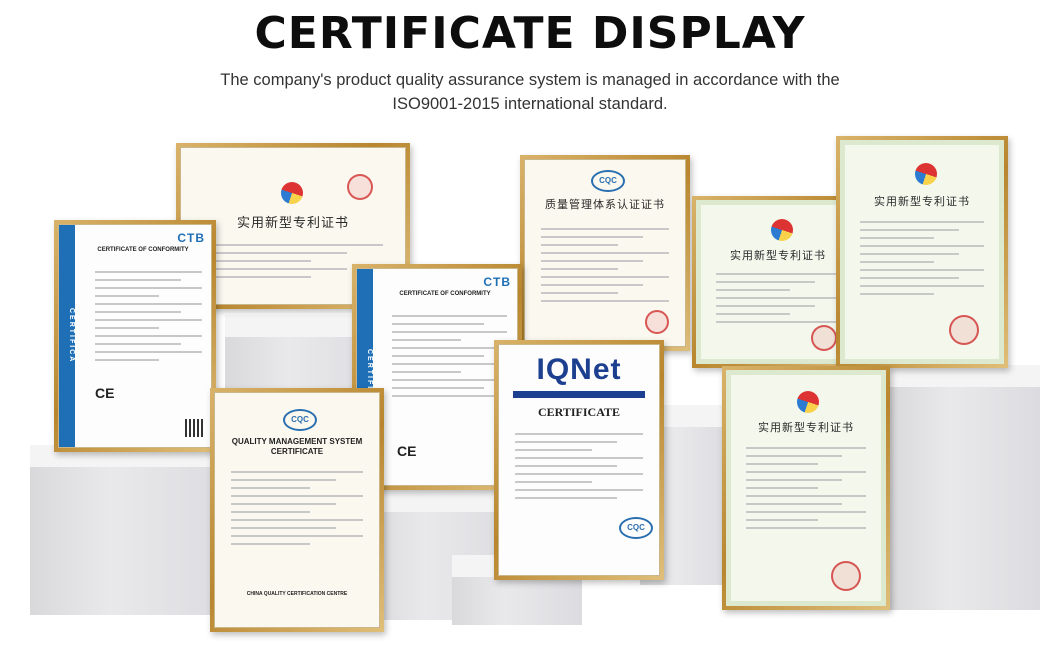  I want to click on certificate-utility-patent-4: 实用新型专利证书, so click(806, 488).